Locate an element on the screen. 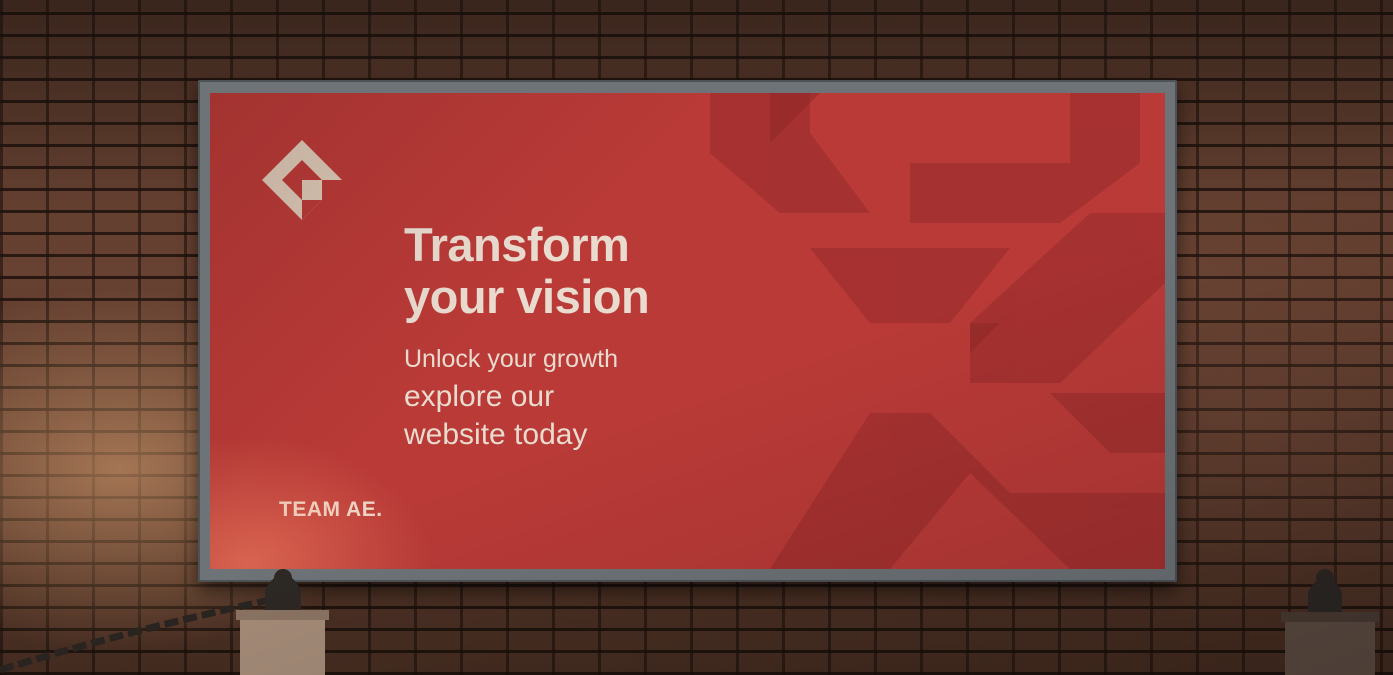 This screenshot has width=1393, height=675. chain-post-left is located at coordinates (164, 622).